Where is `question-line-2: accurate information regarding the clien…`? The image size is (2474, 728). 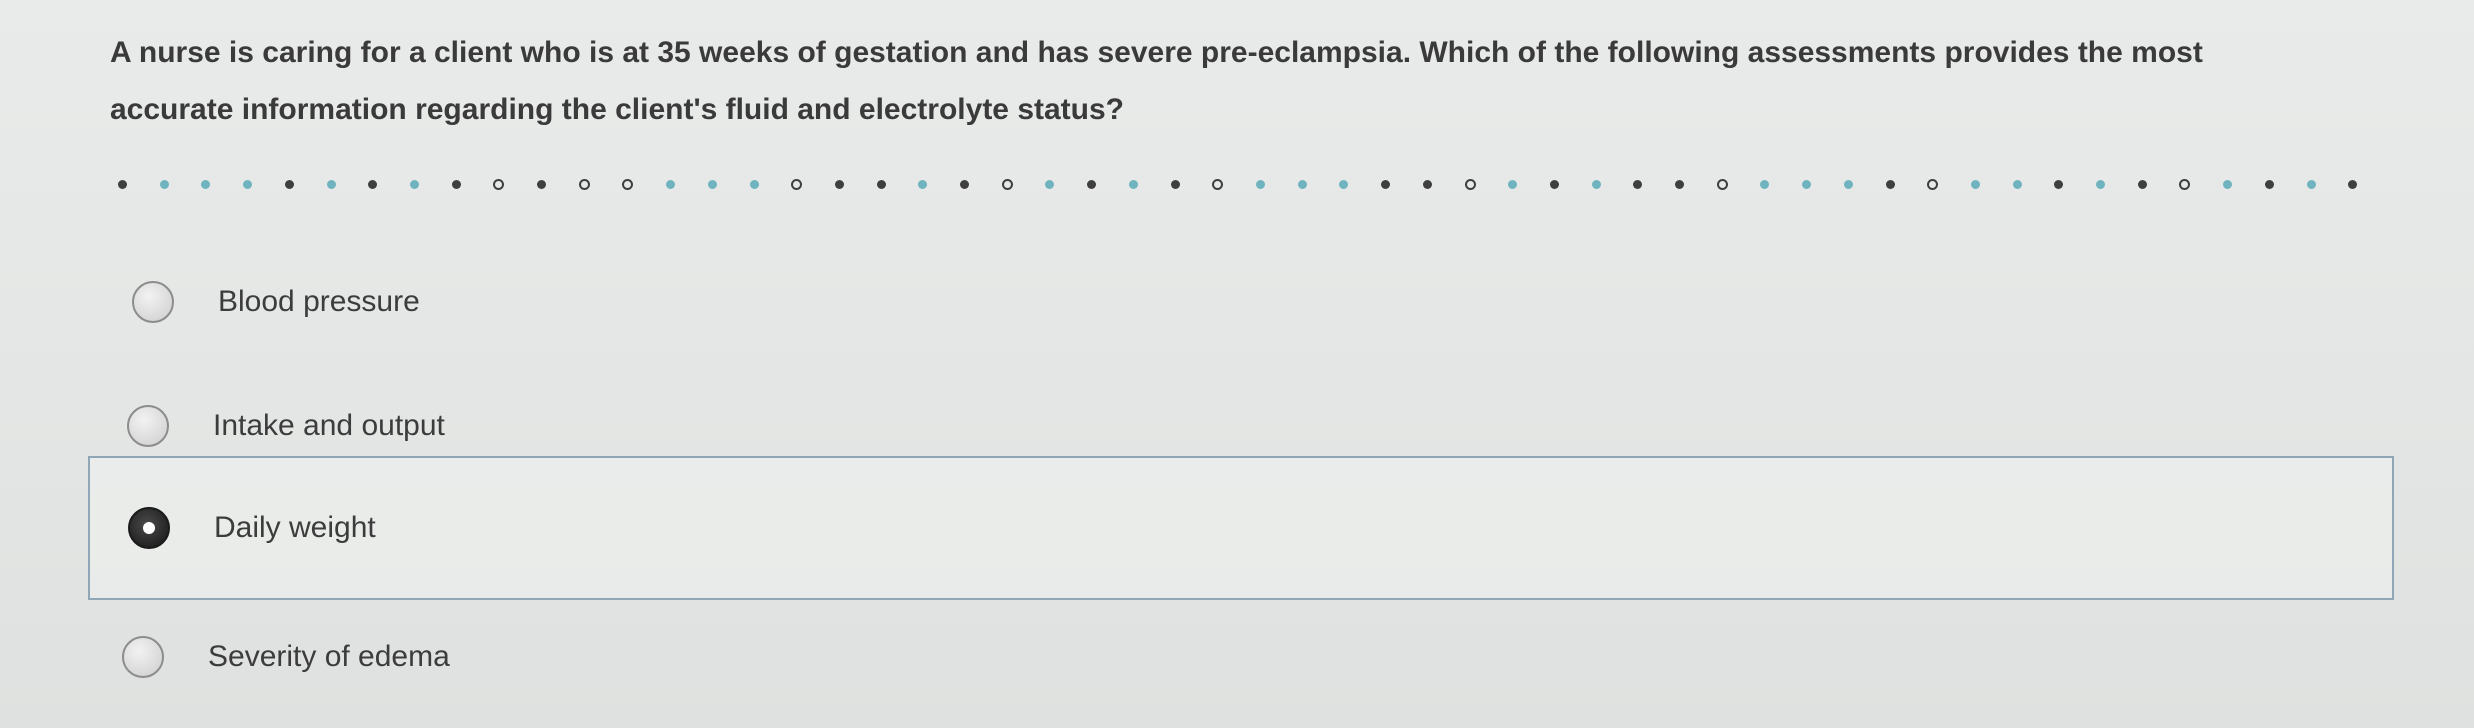
question-line-2: accurate information regarding the clien… is located at coordinates (617, 109).